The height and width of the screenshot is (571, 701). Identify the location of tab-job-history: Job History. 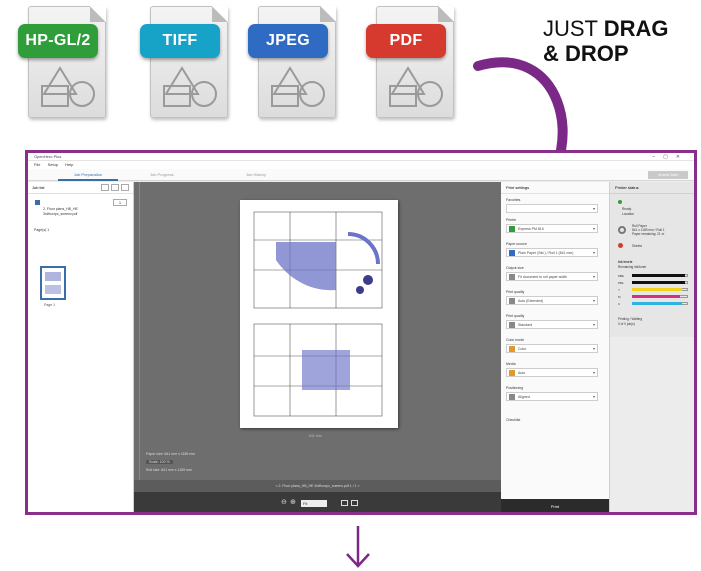
(256, 175).